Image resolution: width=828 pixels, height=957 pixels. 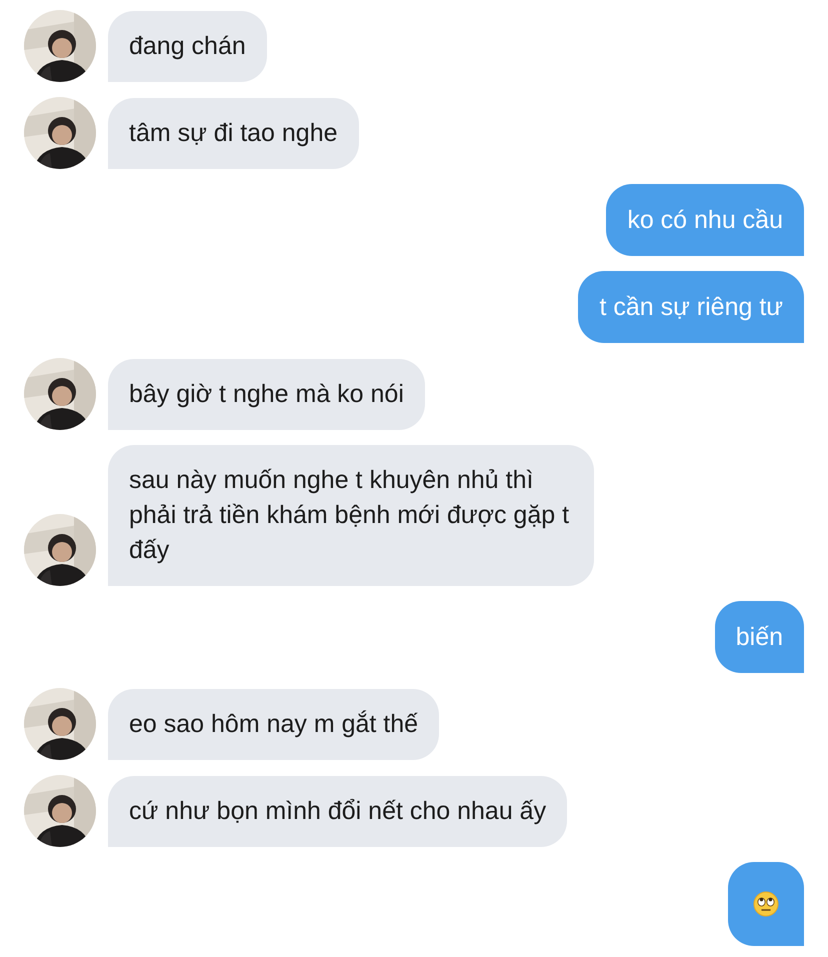 What do you see at coordinates (351, 515) in the screenshot?
I see `message-bubble: sau này muốn nghe t khuyên nhủ thì phải trả tiền khám bệnh mới được gặp t đấy` at bounding box center [351, 515].